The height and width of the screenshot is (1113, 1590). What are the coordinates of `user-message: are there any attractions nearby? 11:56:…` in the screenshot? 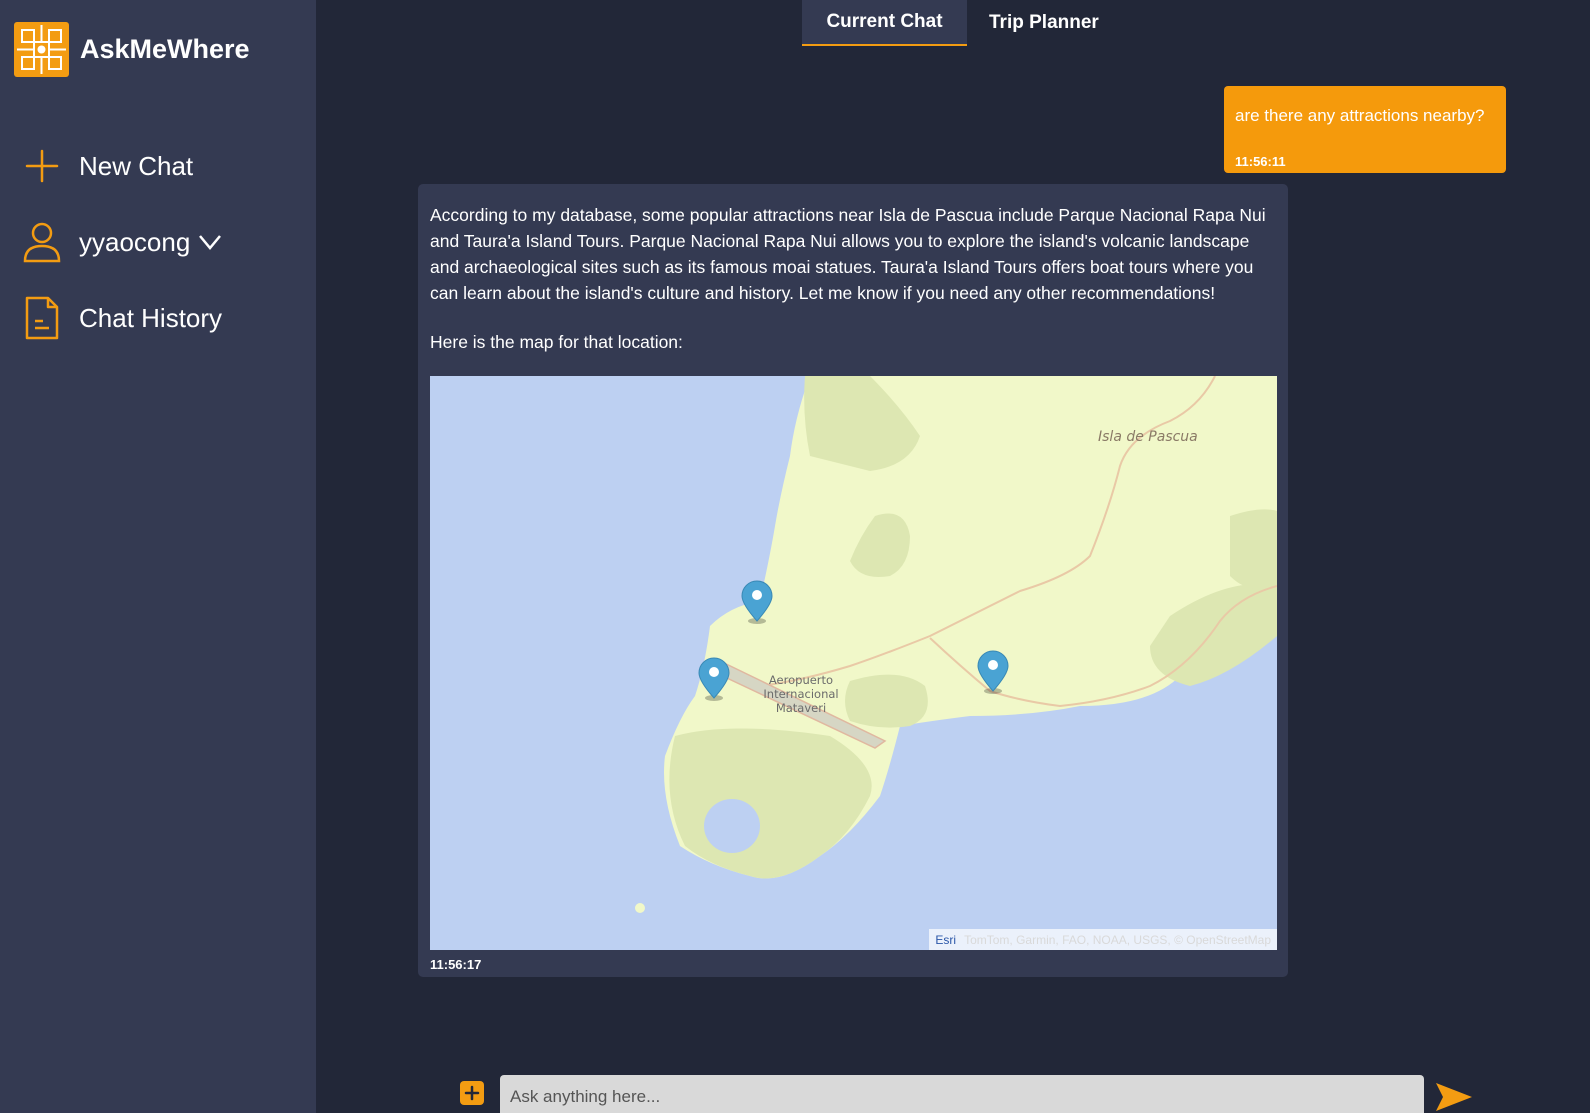 It's located at (1365, 129).